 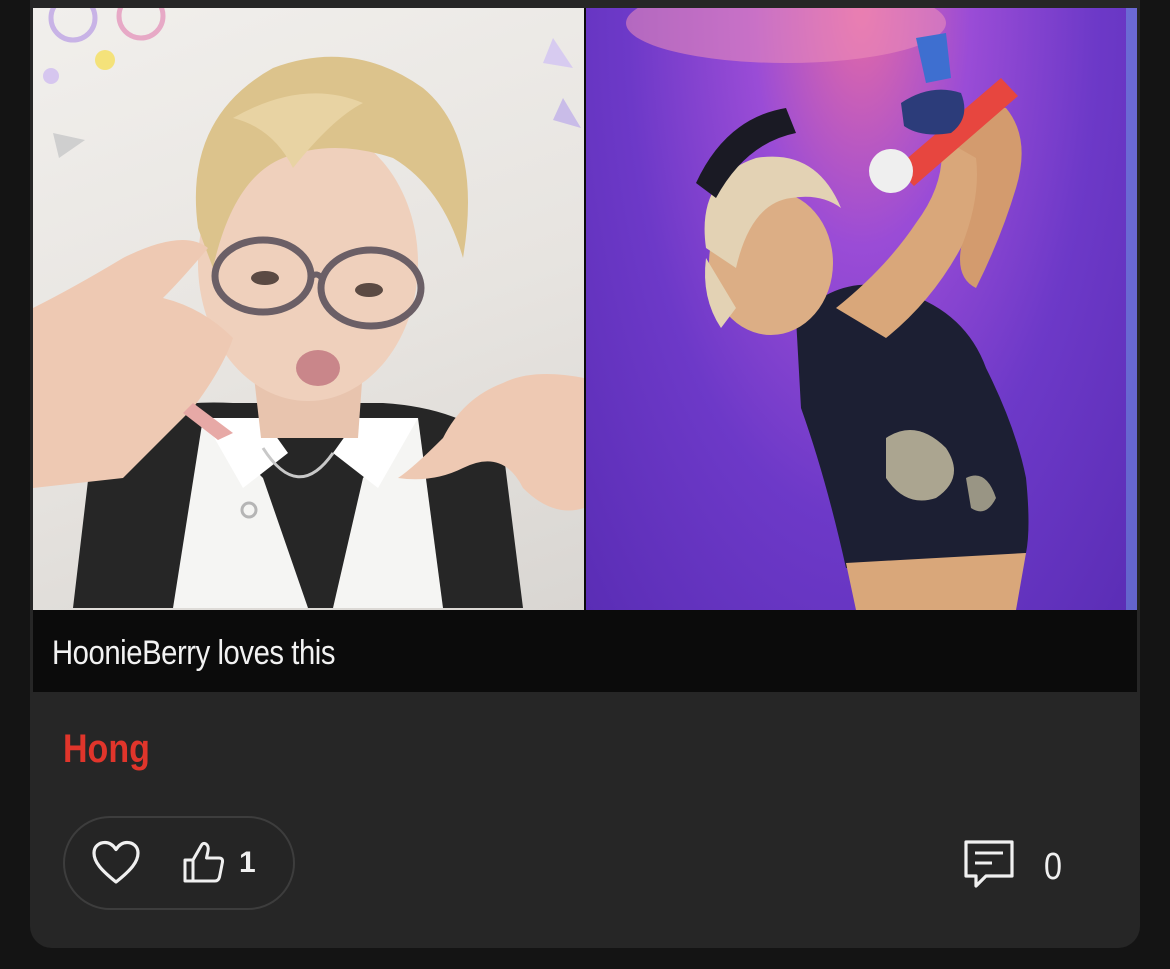 What do you see at coordinates (179, 863) in the screenshot?
I see `reactions-pill: 1` at bounding box center [179, 863].